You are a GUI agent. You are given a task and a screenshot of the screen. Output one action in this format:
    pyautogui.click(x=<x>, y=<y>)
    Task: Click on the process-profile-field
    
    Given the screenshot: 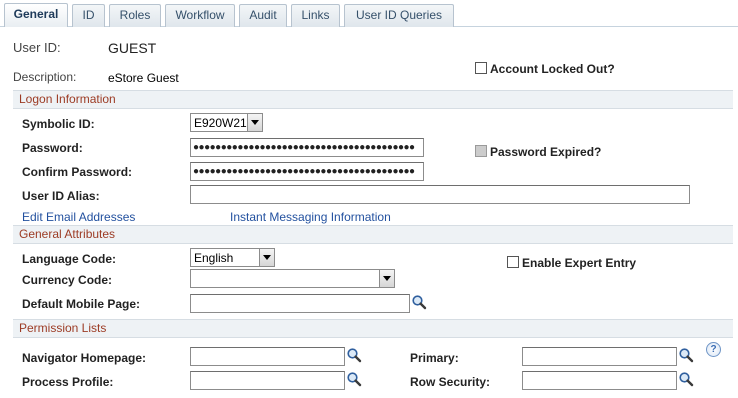 What is the action you would take?
    pyautogui.click(x=267, y=380)
    